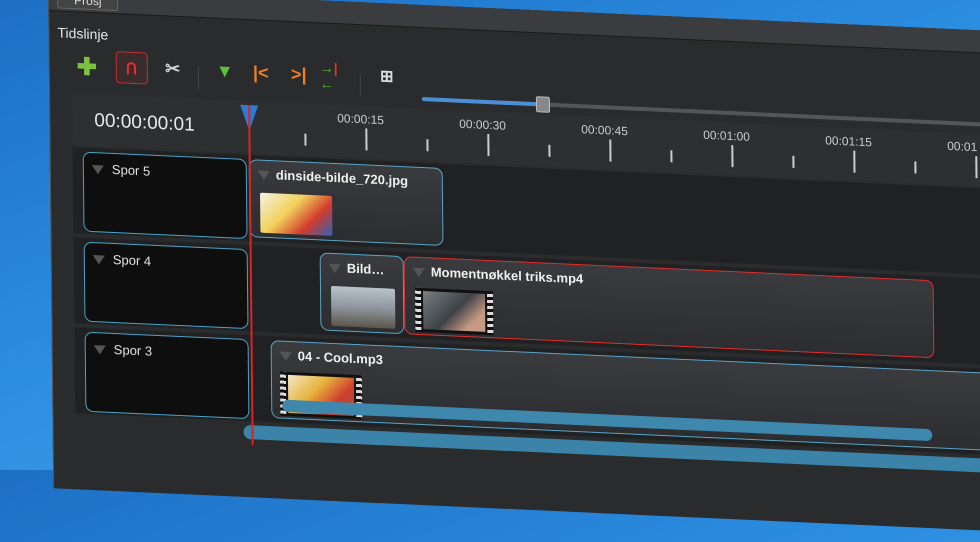 Image resolution: width=980 pixels, height=542 pixels. Describe the element at coordinates (88, 6) in the screenshot. I see `project-button: Prosj` at that location.